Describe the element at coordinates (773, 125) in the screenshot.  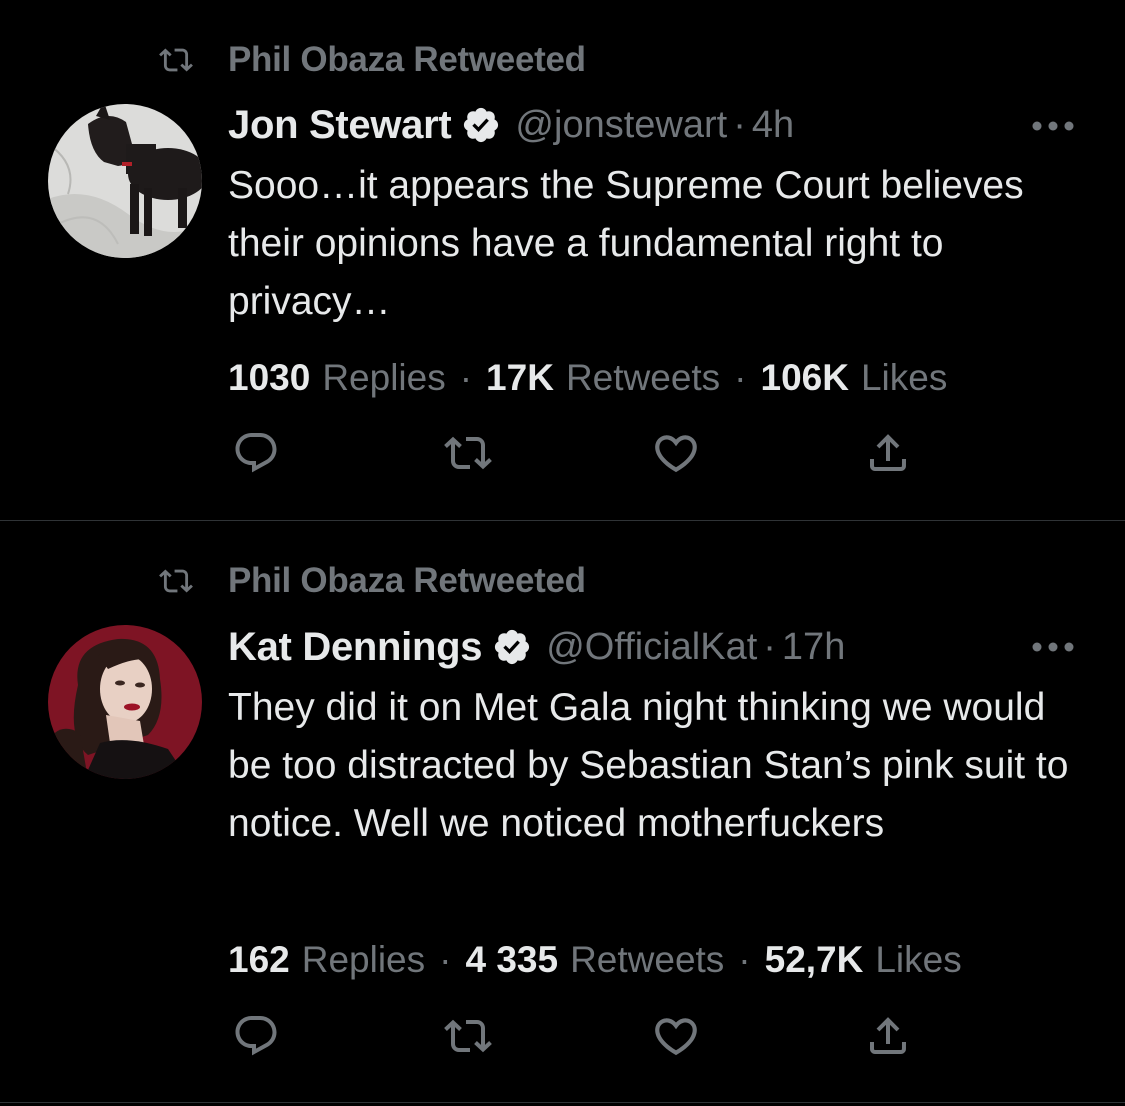
I see `tweet-timestamp: 4h` at that location.